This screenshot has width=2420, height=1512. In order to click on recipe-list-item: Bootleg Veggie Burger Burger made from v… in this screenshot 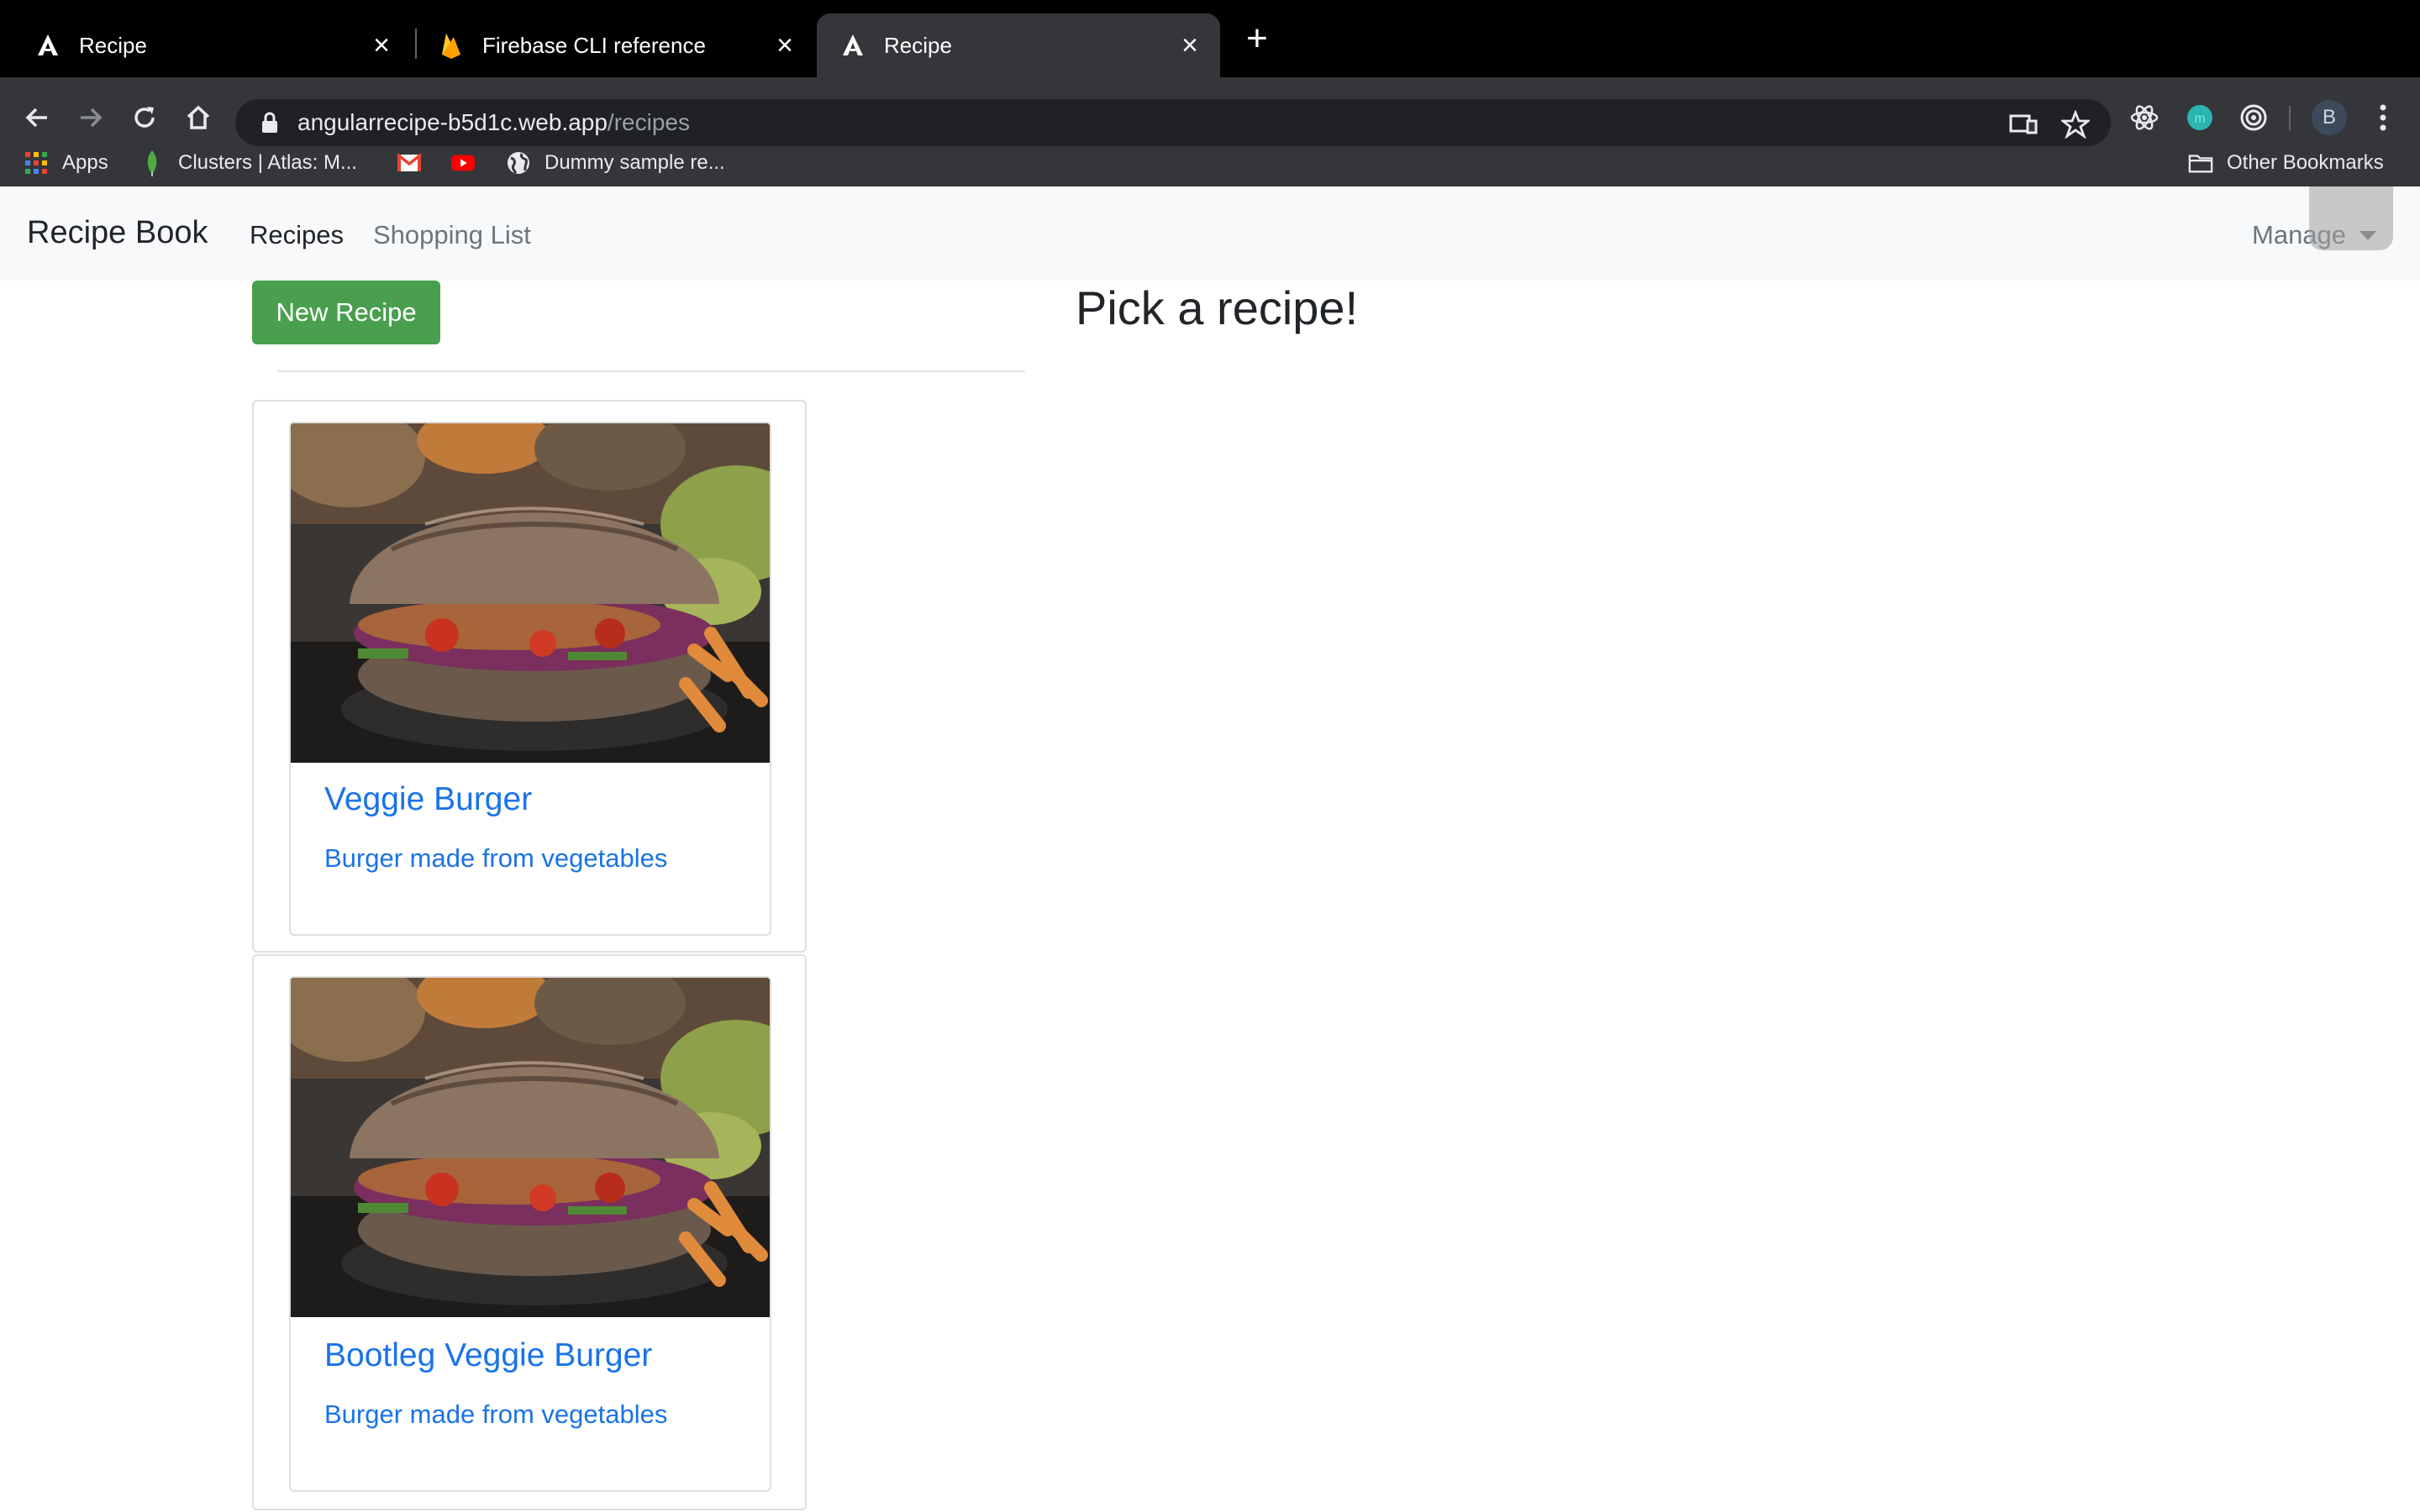, I will do `click(529, 1232)`.